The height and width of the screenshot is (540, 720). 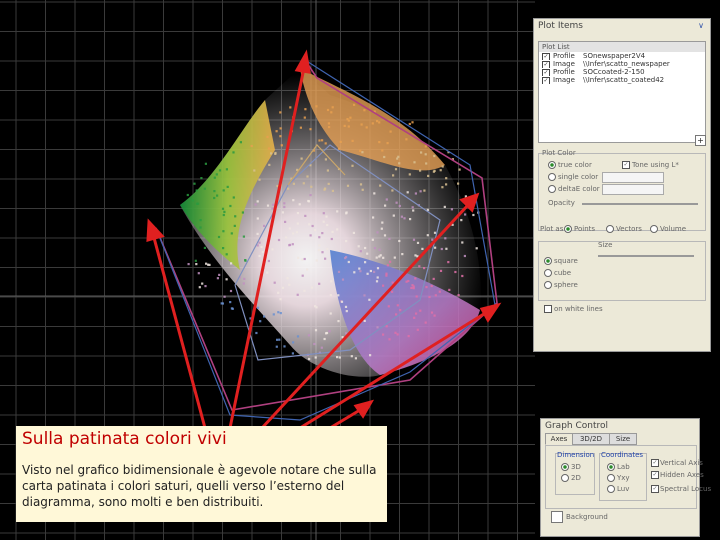 What do you see at coordinates (124, 439) in the screenshot?
I see `caption-title: Sulla patinata colori vivi` at bounding box center [124, 439].